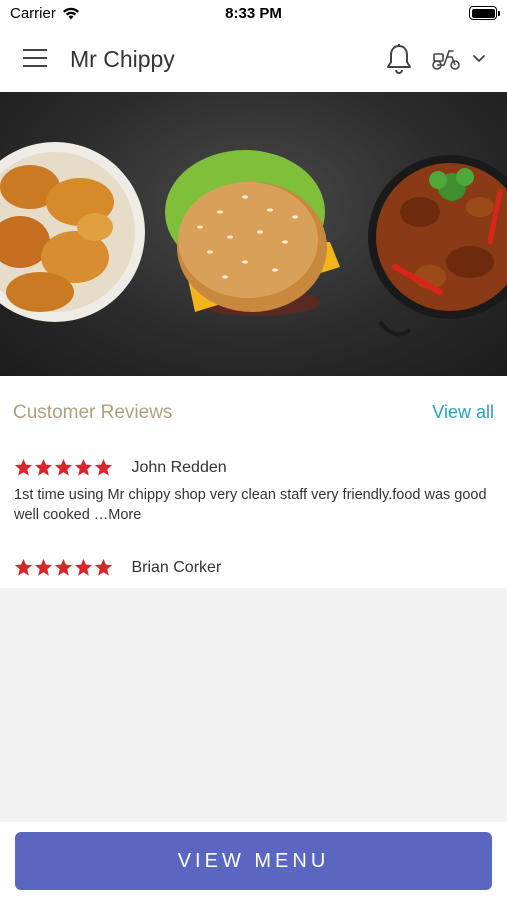  I want to click on curry-pan, so click(437, 246).